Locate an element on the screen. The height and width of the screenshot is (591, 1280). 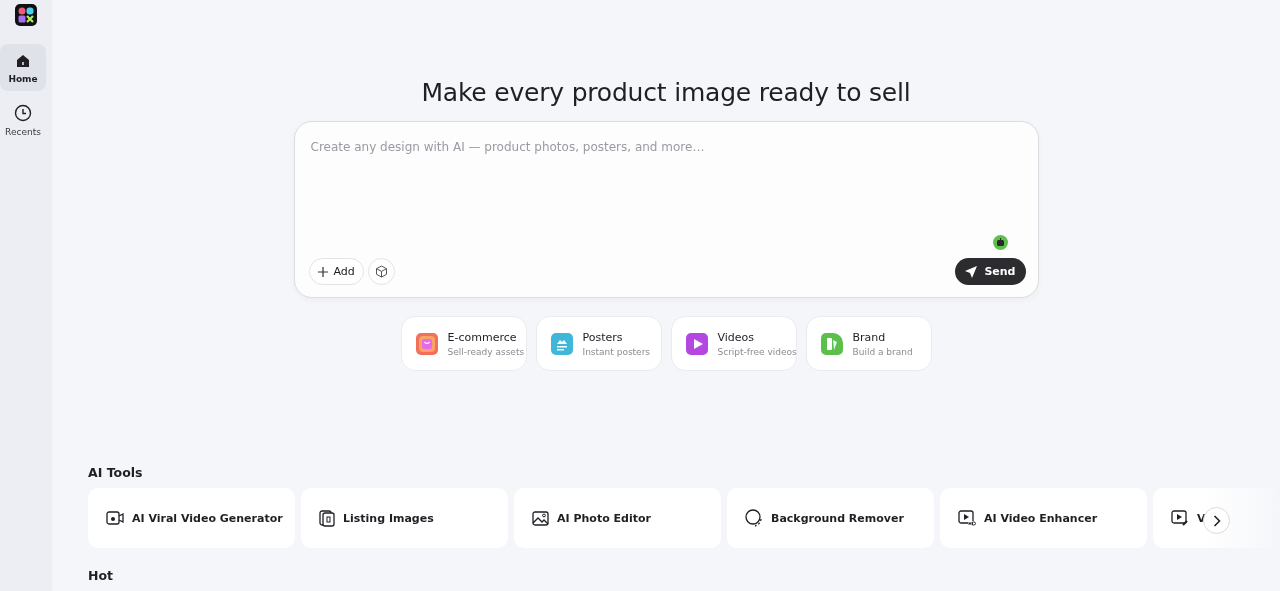
plus-icon is located at coordinates (322, 271).